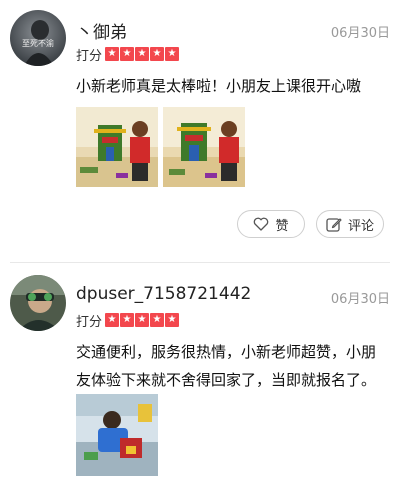 The width and height of the screenshot is (400, 492). What do you see at coordinates (261, 224) in the screenshot?
I see `heart-outline-icon` at bounding box center [261, 224].